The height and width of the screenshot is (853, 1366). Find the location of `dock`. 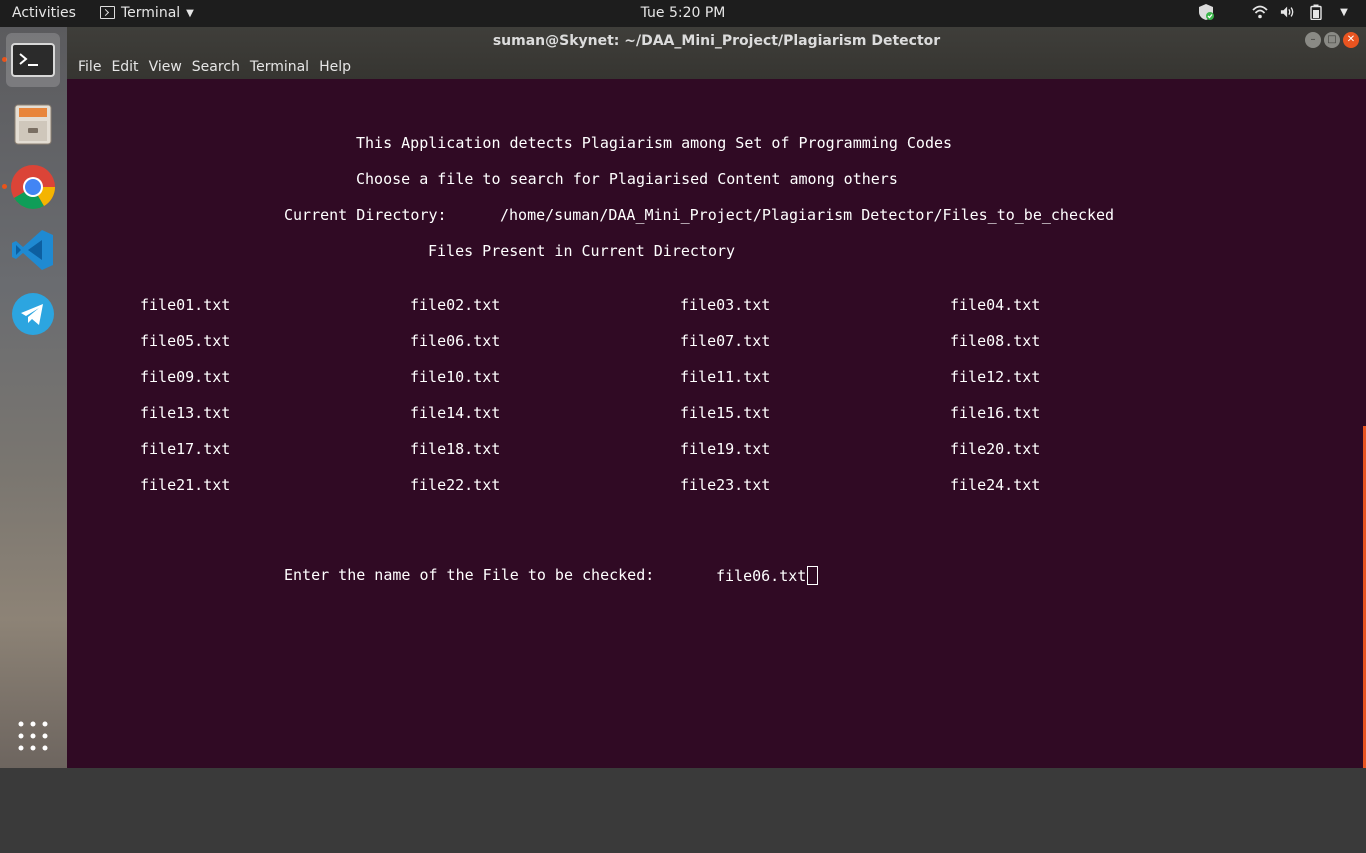

dock is located at coordinates (33, 397).